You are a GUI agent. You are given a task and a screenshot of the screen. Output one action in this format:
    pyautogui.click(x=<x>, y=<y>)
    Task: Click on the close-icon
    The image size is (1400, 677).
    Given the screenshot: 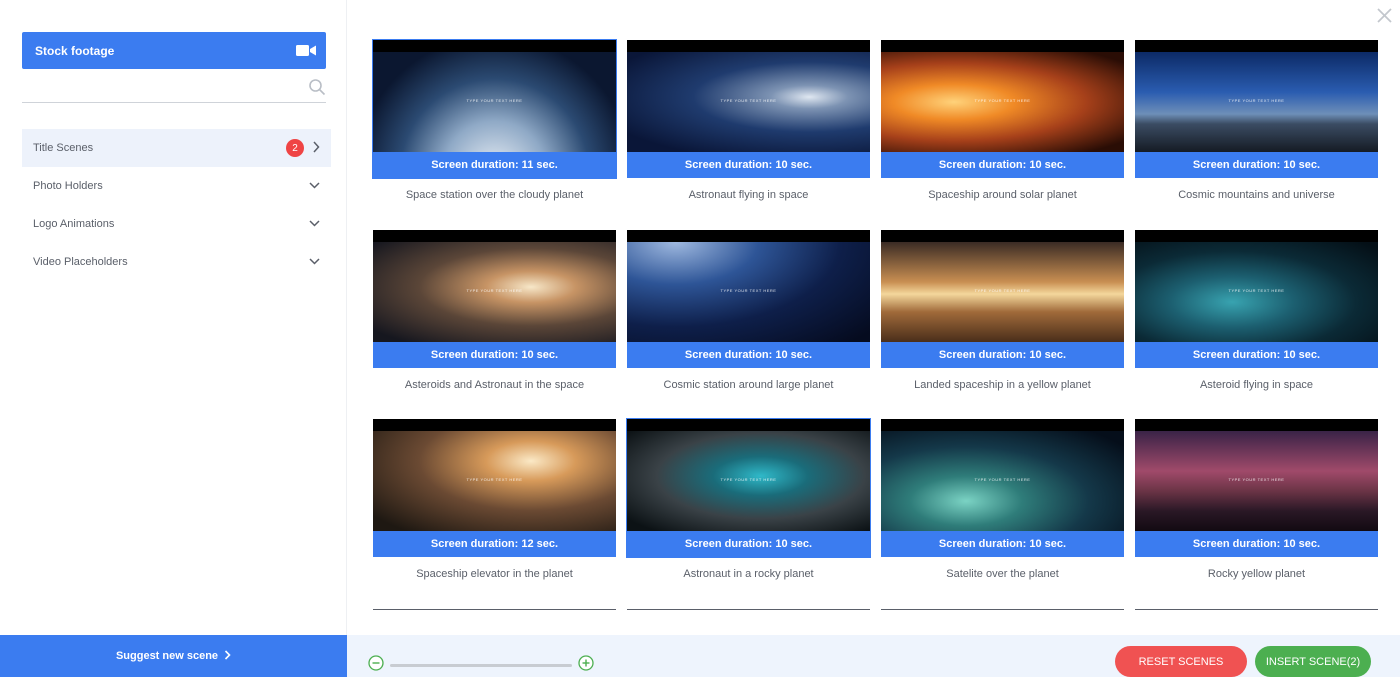 What is the action you would take?
    pyautogui.click(x=1384, y=18)
    